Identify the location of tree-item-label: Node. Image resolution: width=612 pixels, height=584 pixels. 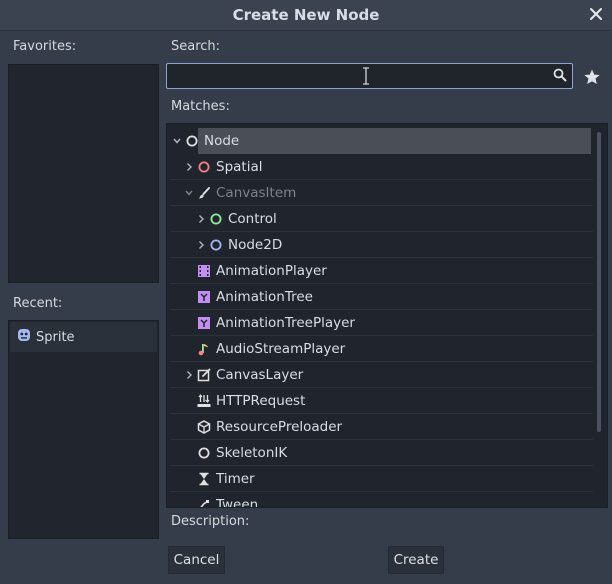
(222, 141).